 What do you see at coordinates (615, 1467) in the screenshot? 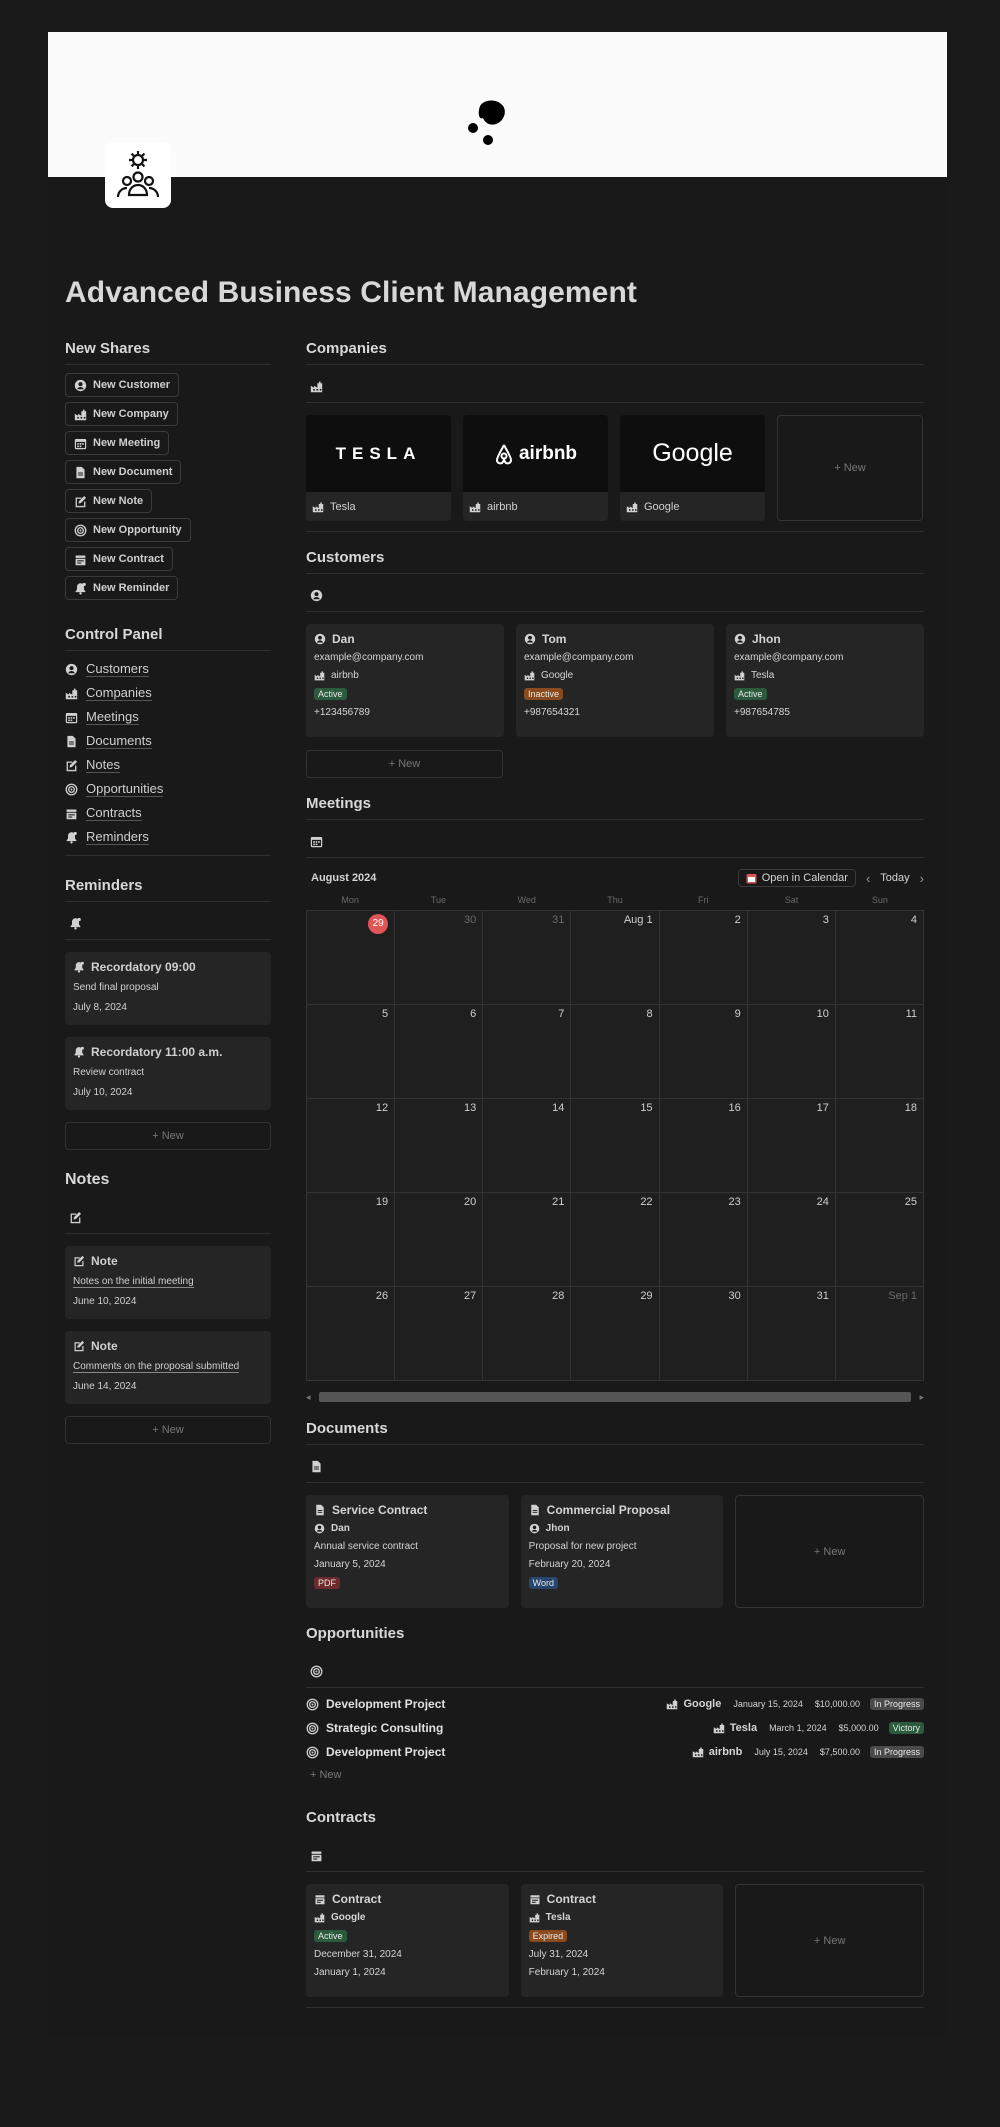
I see `documents-view-bar` at bounding box center [615, 1467].